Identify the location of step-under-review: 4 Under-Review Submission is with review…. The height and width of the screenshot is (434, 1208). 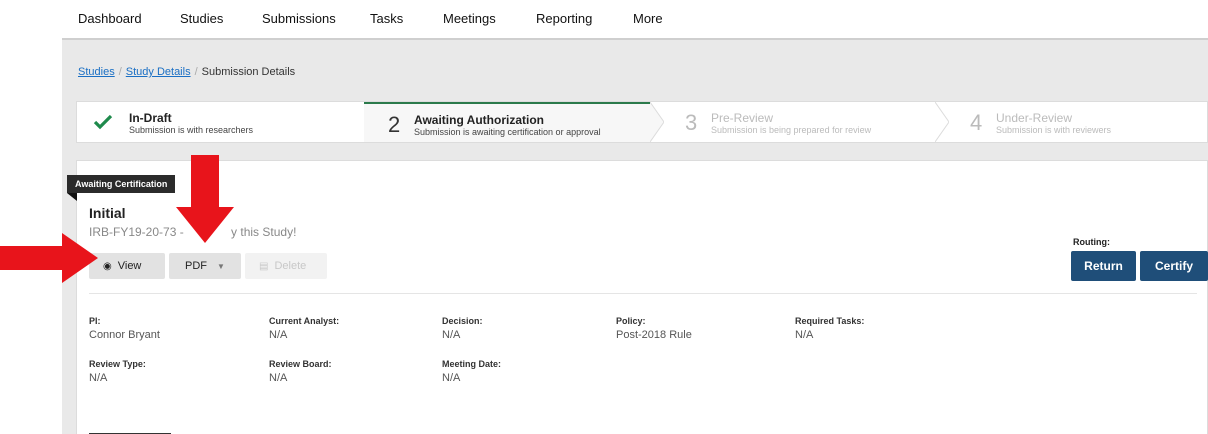
(1079, 122).